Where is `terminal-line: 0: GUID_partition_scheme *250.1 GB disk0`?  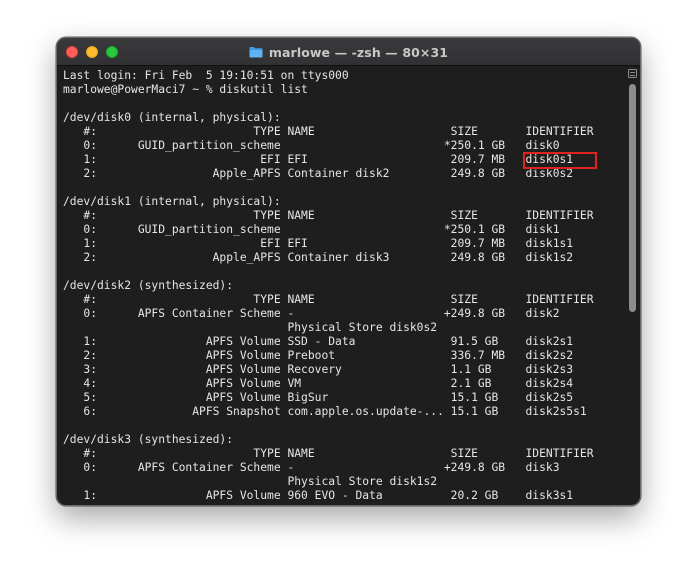
terminal-line: 0: GUID_partition_scheme *250.1 GB disk0 is located at coordinates (311, 145).